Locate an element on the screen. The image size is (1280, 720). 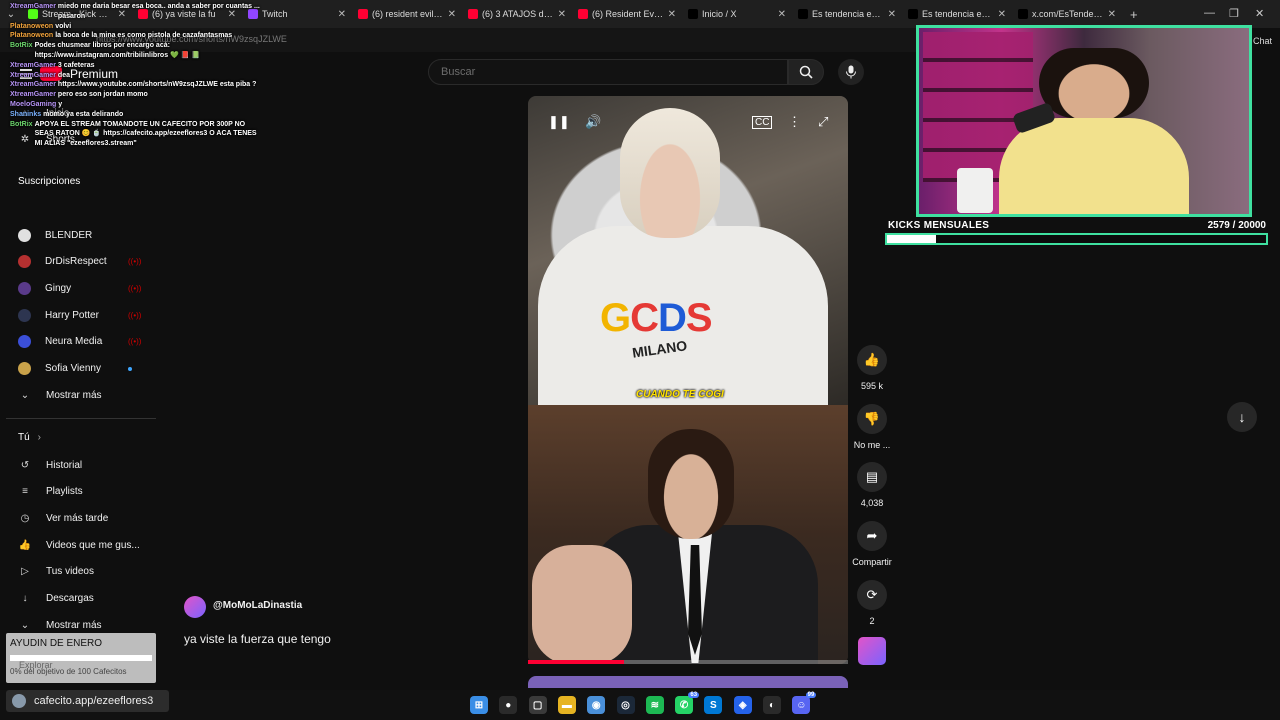
sidebar-item-your-videos: ▷ Tus videos is located at coordinates (88, 572).